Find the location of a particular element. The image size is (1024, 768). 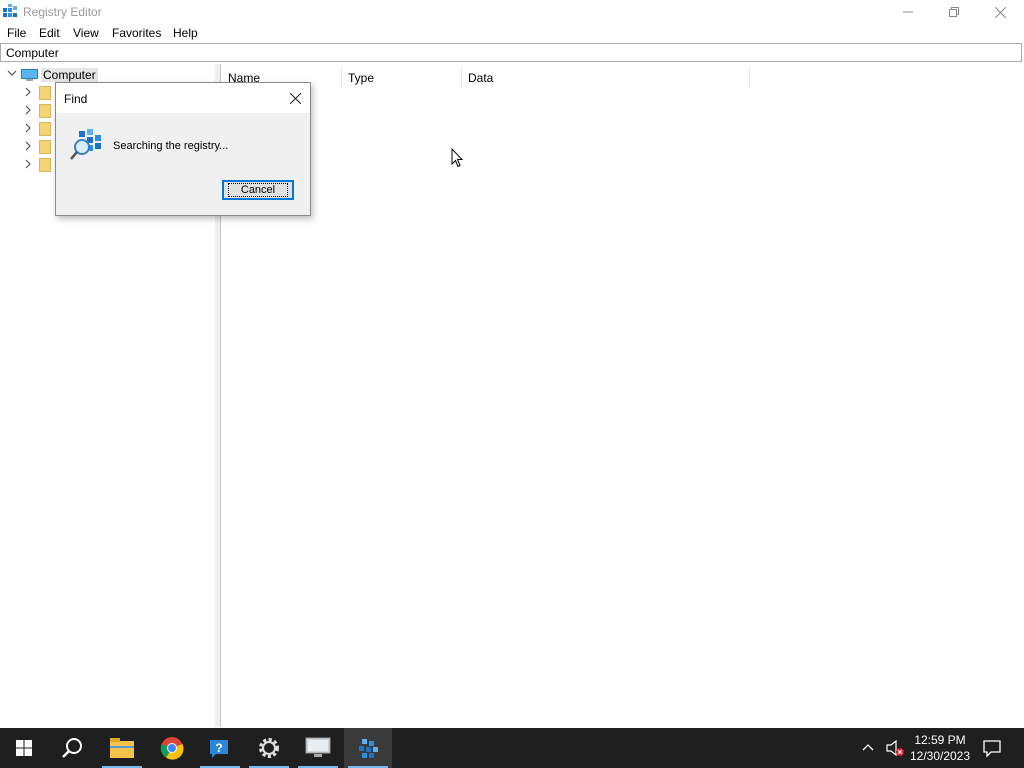

menu-bar: File Edit View Favorites Help is located at coordinates (512, 33).